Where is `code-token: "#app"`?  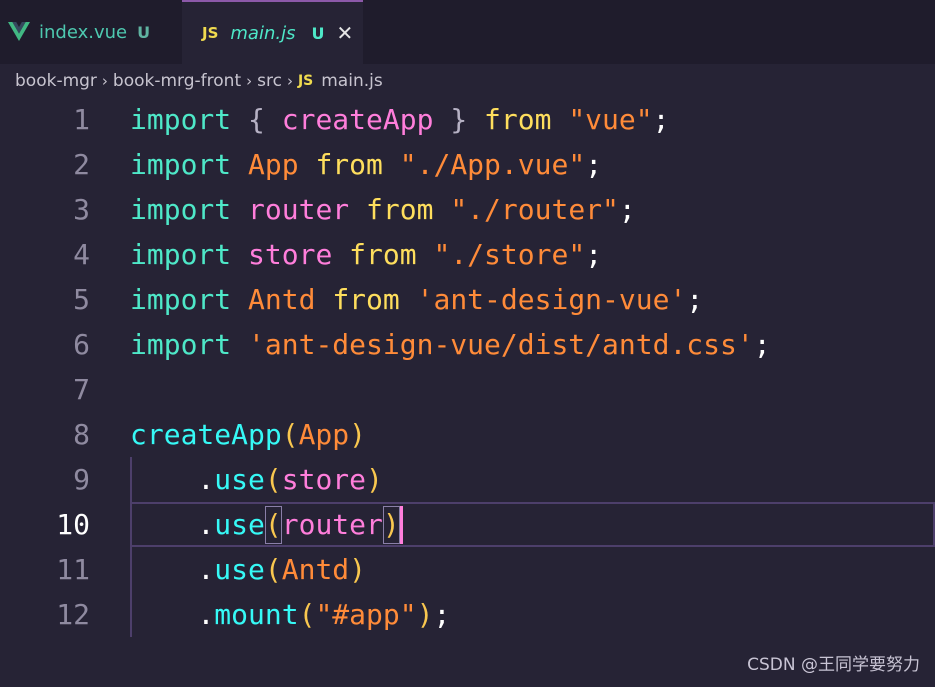
code-token: "#app" is located at coordinates (366, 614).